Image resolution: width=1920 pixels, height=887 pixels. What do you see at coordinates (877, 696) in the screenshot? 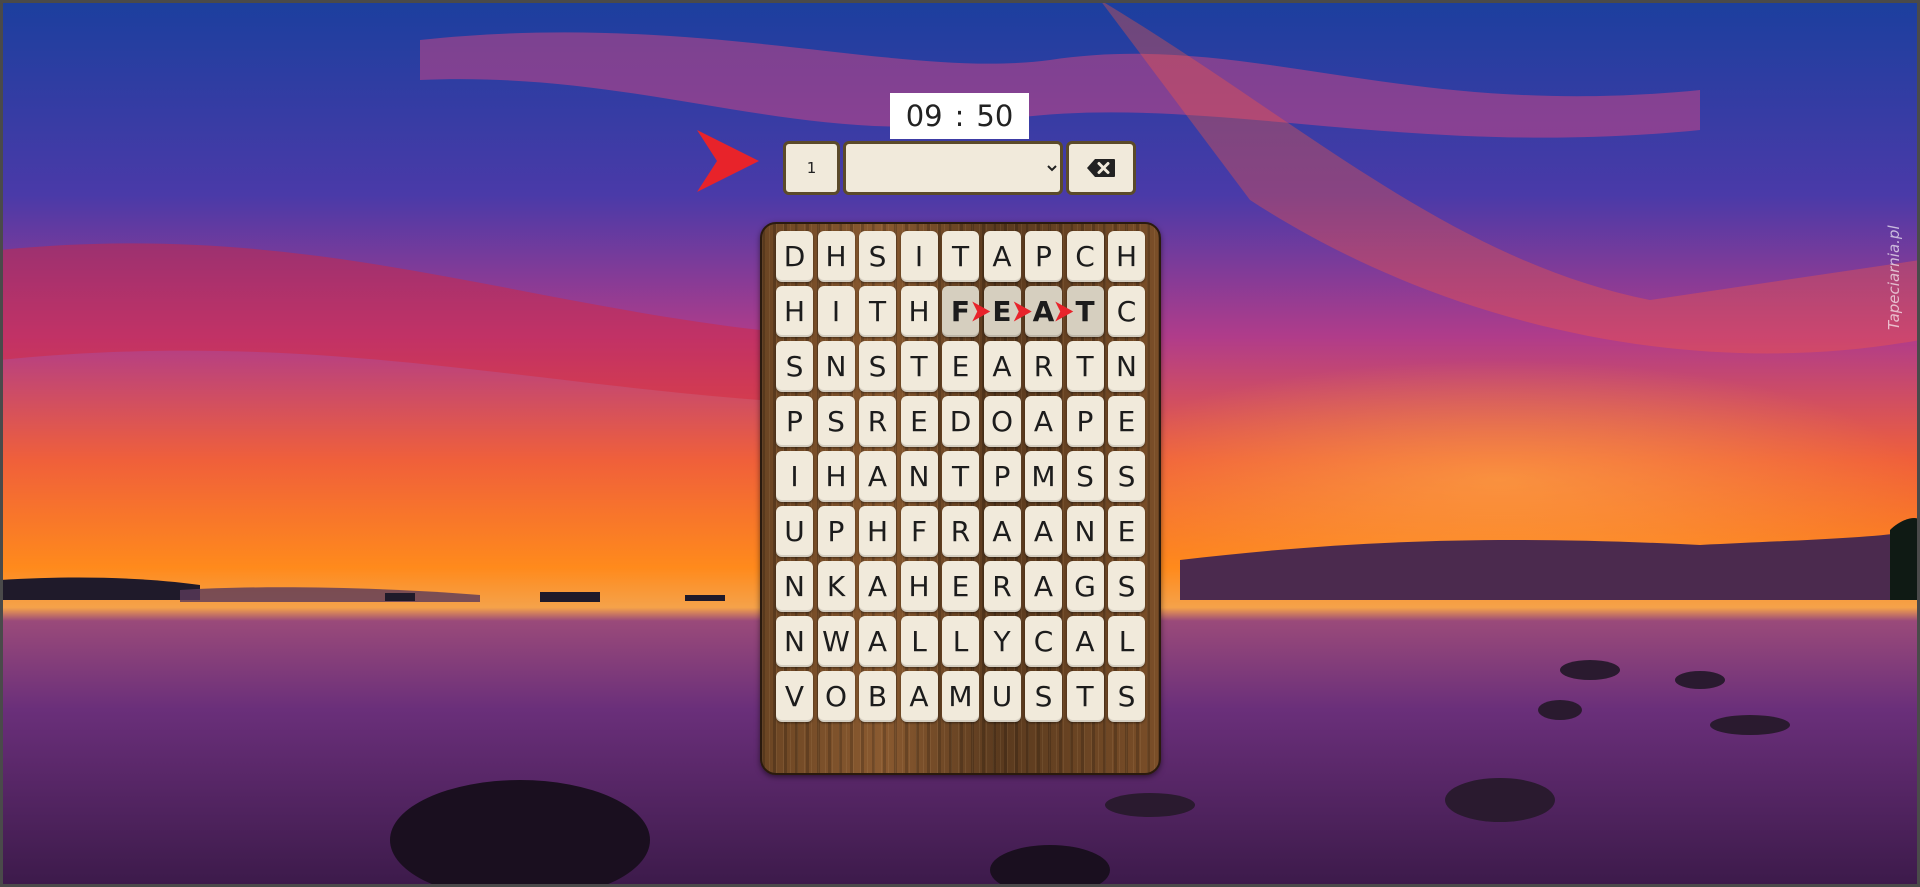
I see `letter-tile: B` at bounding box center [877, 696].